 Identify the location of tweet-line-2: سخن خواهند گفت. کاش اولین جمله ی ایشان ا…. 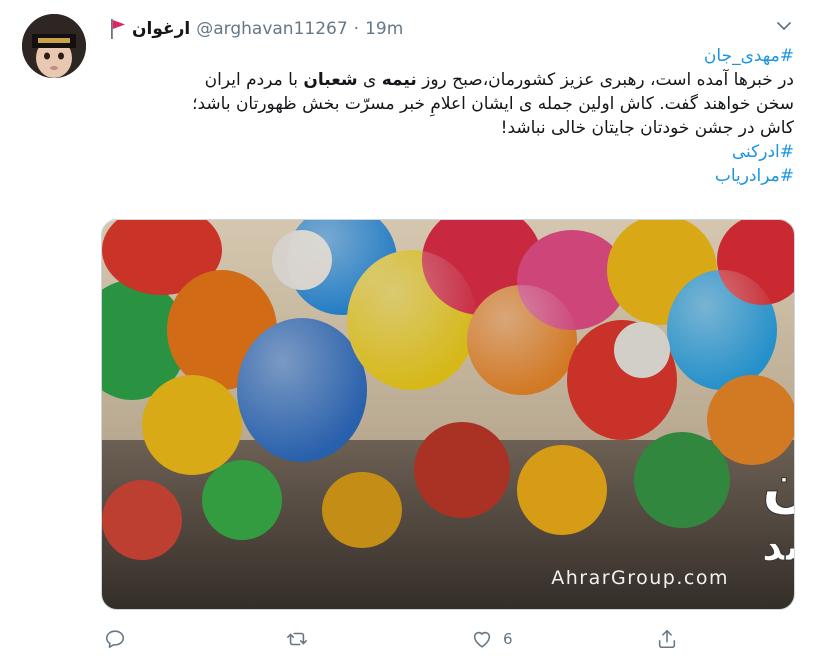
(493, 104).